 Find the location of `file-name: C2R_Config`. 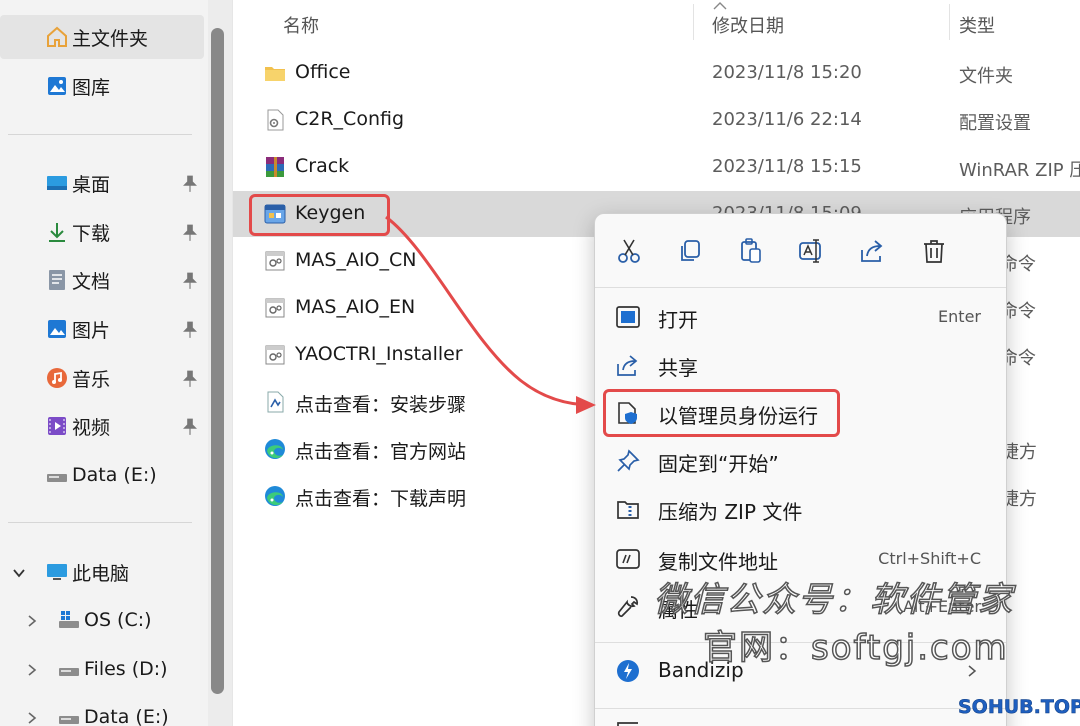

file-name: C2R_Config is located at coordinates (350, 119).